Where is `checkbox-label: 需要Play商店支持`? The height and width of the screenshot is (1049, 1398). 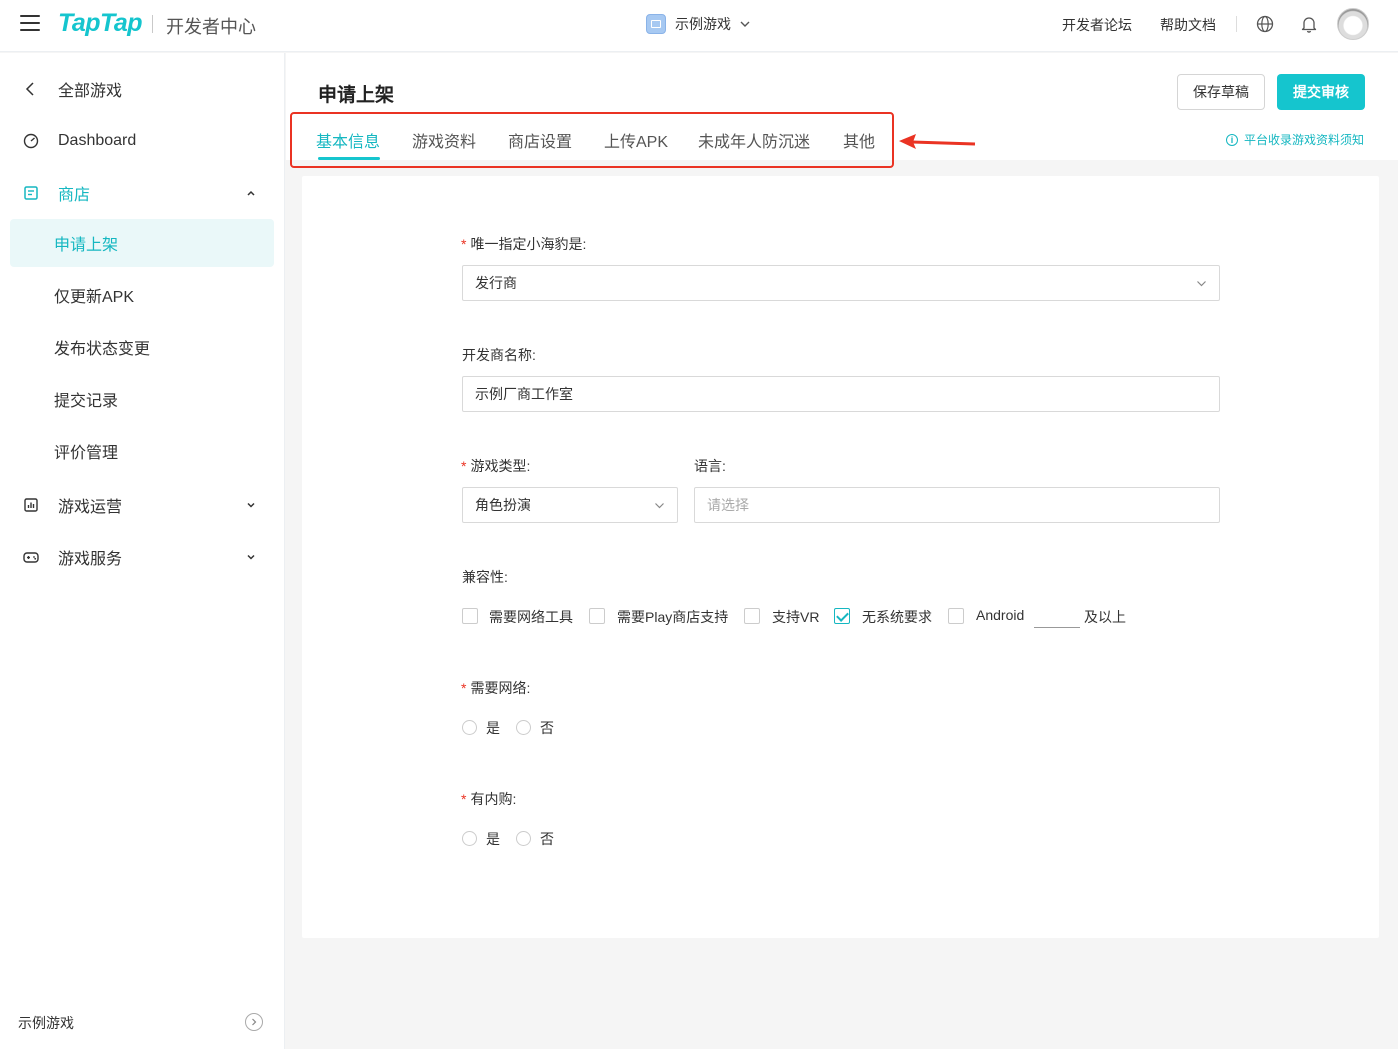
checkbox-label: 需要Play商店支持 is located at coordinates (673, 617).